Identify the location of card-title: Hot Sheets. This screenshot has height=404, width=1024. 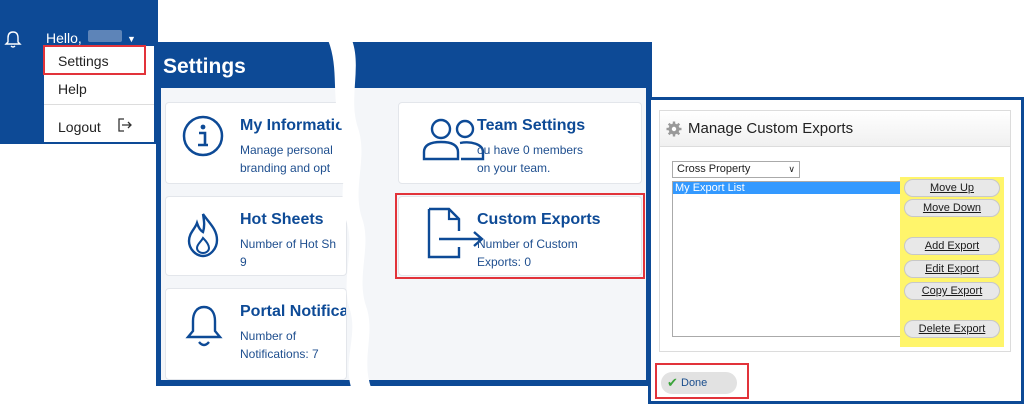
(282, 219).